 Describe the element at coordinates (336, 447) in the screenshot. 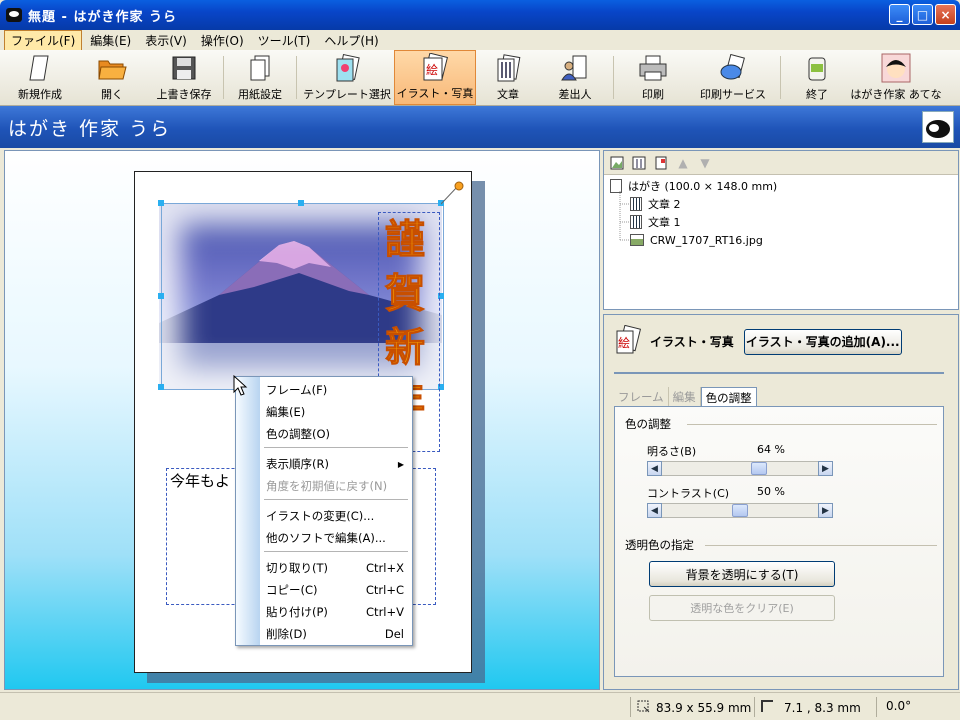

I see `ctx-separator` at that location.